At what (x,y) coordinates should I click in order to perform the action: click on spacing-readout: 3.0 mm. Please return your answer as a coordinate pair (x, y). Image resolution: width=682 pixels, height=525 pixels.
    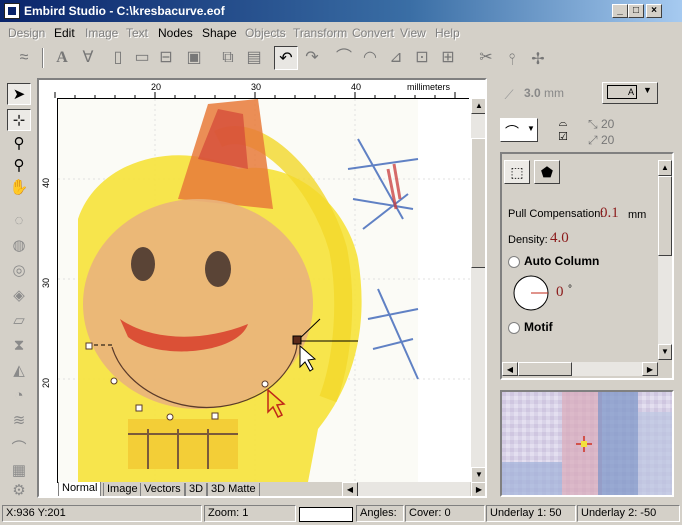
    Looking at the image, I should click on (544, 93).